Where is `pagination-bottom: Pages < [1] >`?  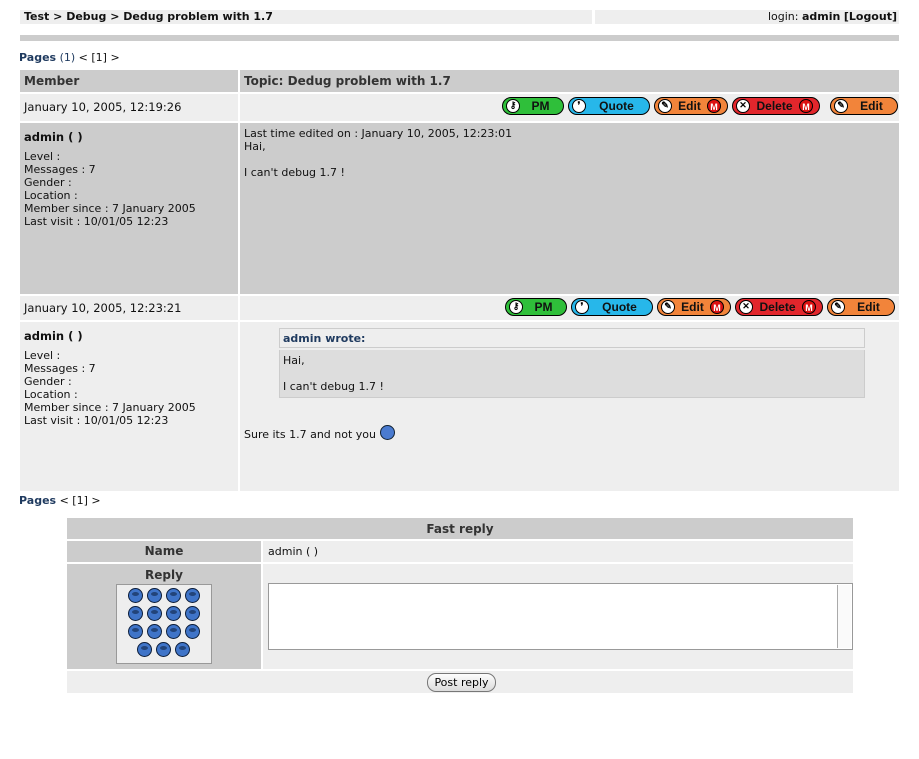 pagination-bottom: Pages < [1] > is located at coordinates (60, 501).